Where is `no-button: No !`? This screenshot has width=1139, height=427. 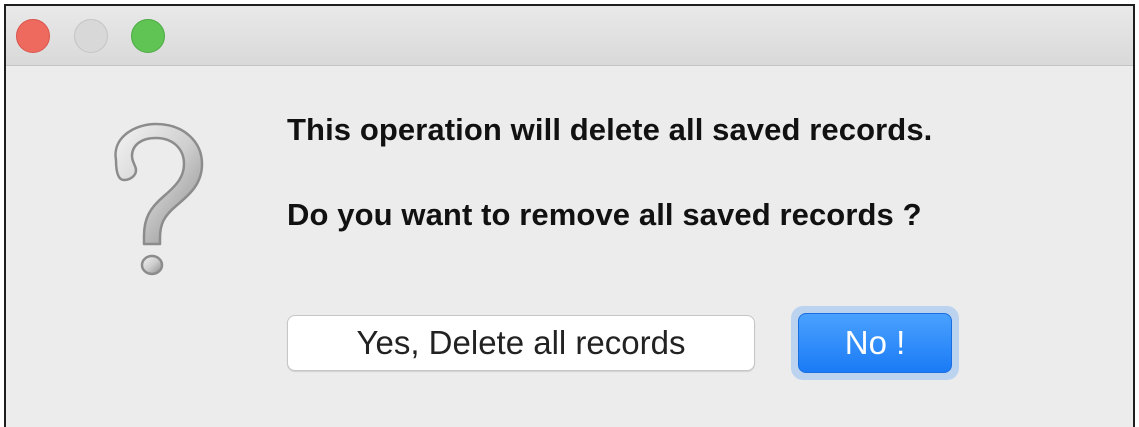
no-button: No ! is located at coordinates (875, 343).